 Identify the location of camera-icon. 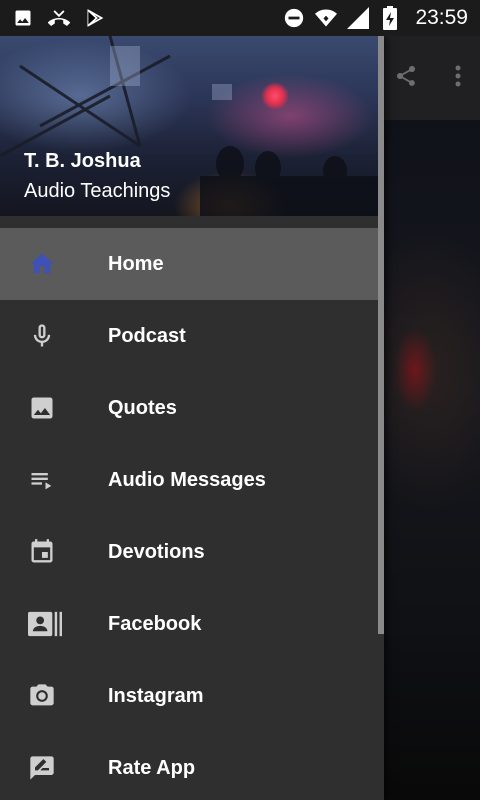
(42, 696).